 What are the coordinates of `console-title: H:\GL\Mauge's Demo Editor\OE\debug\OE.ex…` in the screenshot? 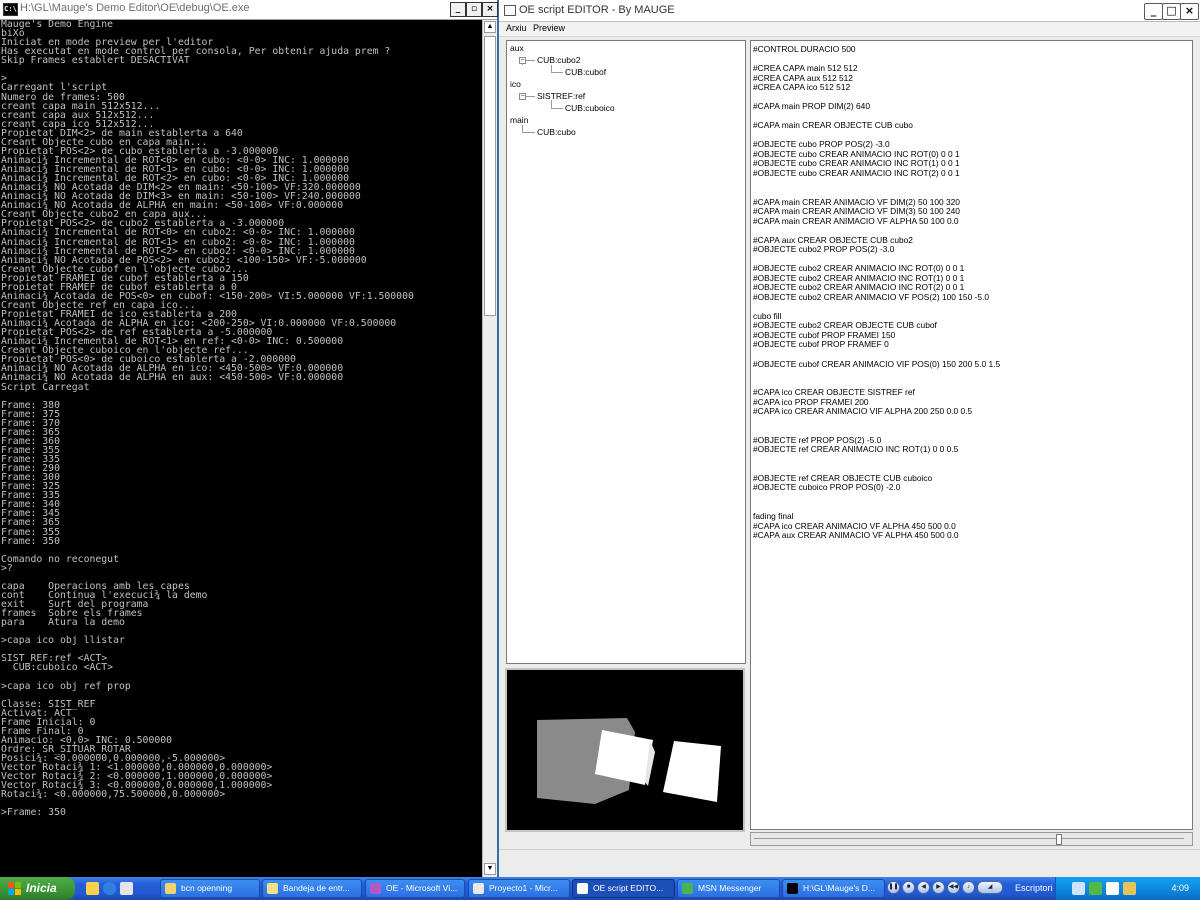 It's located at (135, 8).